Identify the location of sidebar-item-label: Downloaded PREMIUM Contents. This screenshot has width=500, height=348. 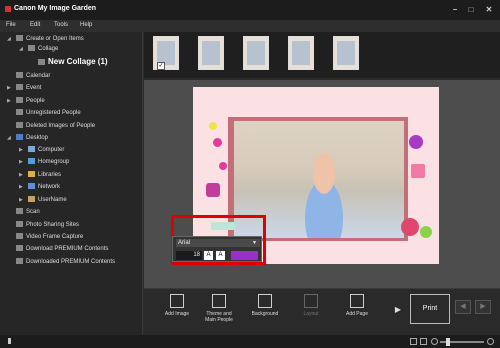
(71, 262).